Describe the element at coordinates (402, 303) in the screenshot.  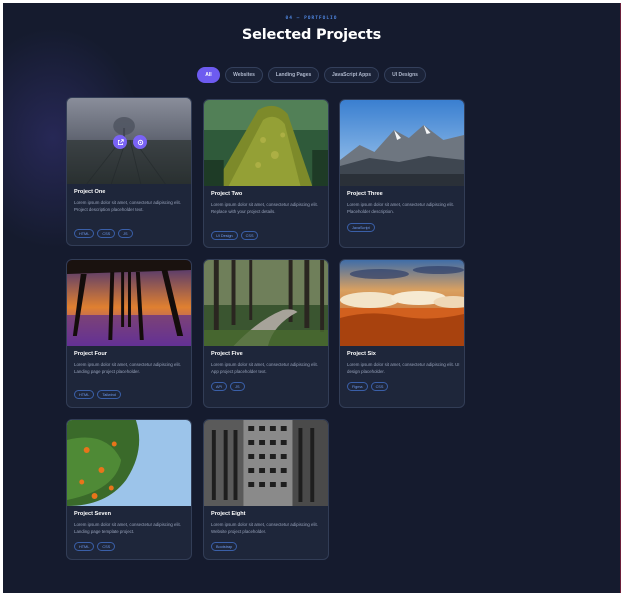
I see `project-image-clouds-sunset` at that location.